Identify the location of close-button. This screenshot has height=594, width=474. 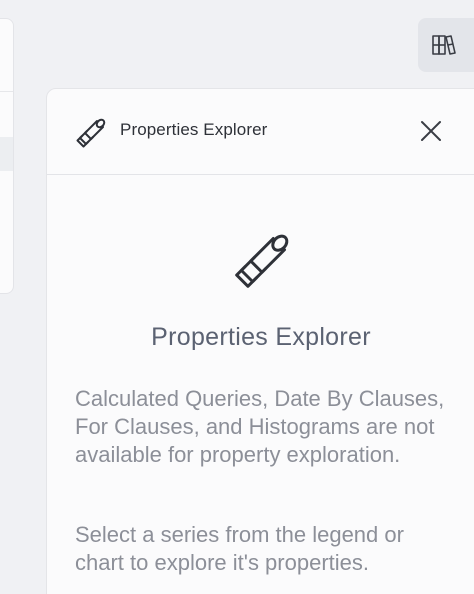
(431, 131).